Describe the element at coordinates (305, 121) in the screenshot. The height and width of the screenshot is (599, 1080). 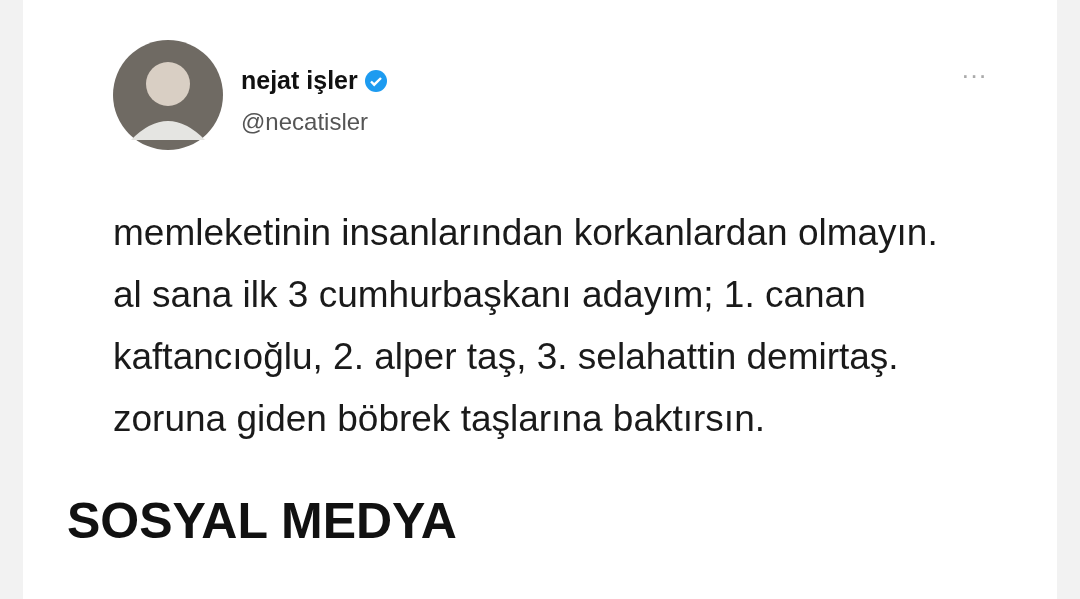
I see `user-handle: @necatisler` at that location.